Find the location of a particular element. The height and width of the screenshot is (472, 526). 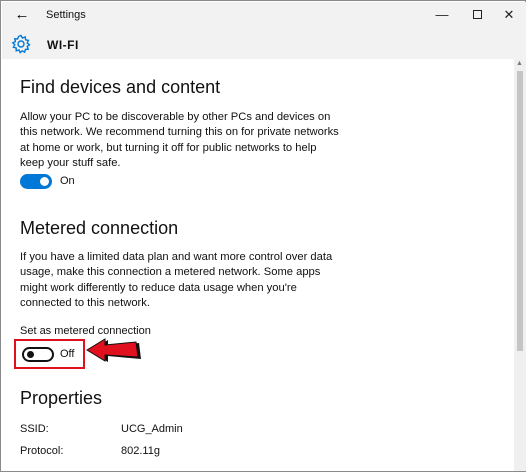

find-devices-heading: Find devices and content is located at coordinates (120, 87).